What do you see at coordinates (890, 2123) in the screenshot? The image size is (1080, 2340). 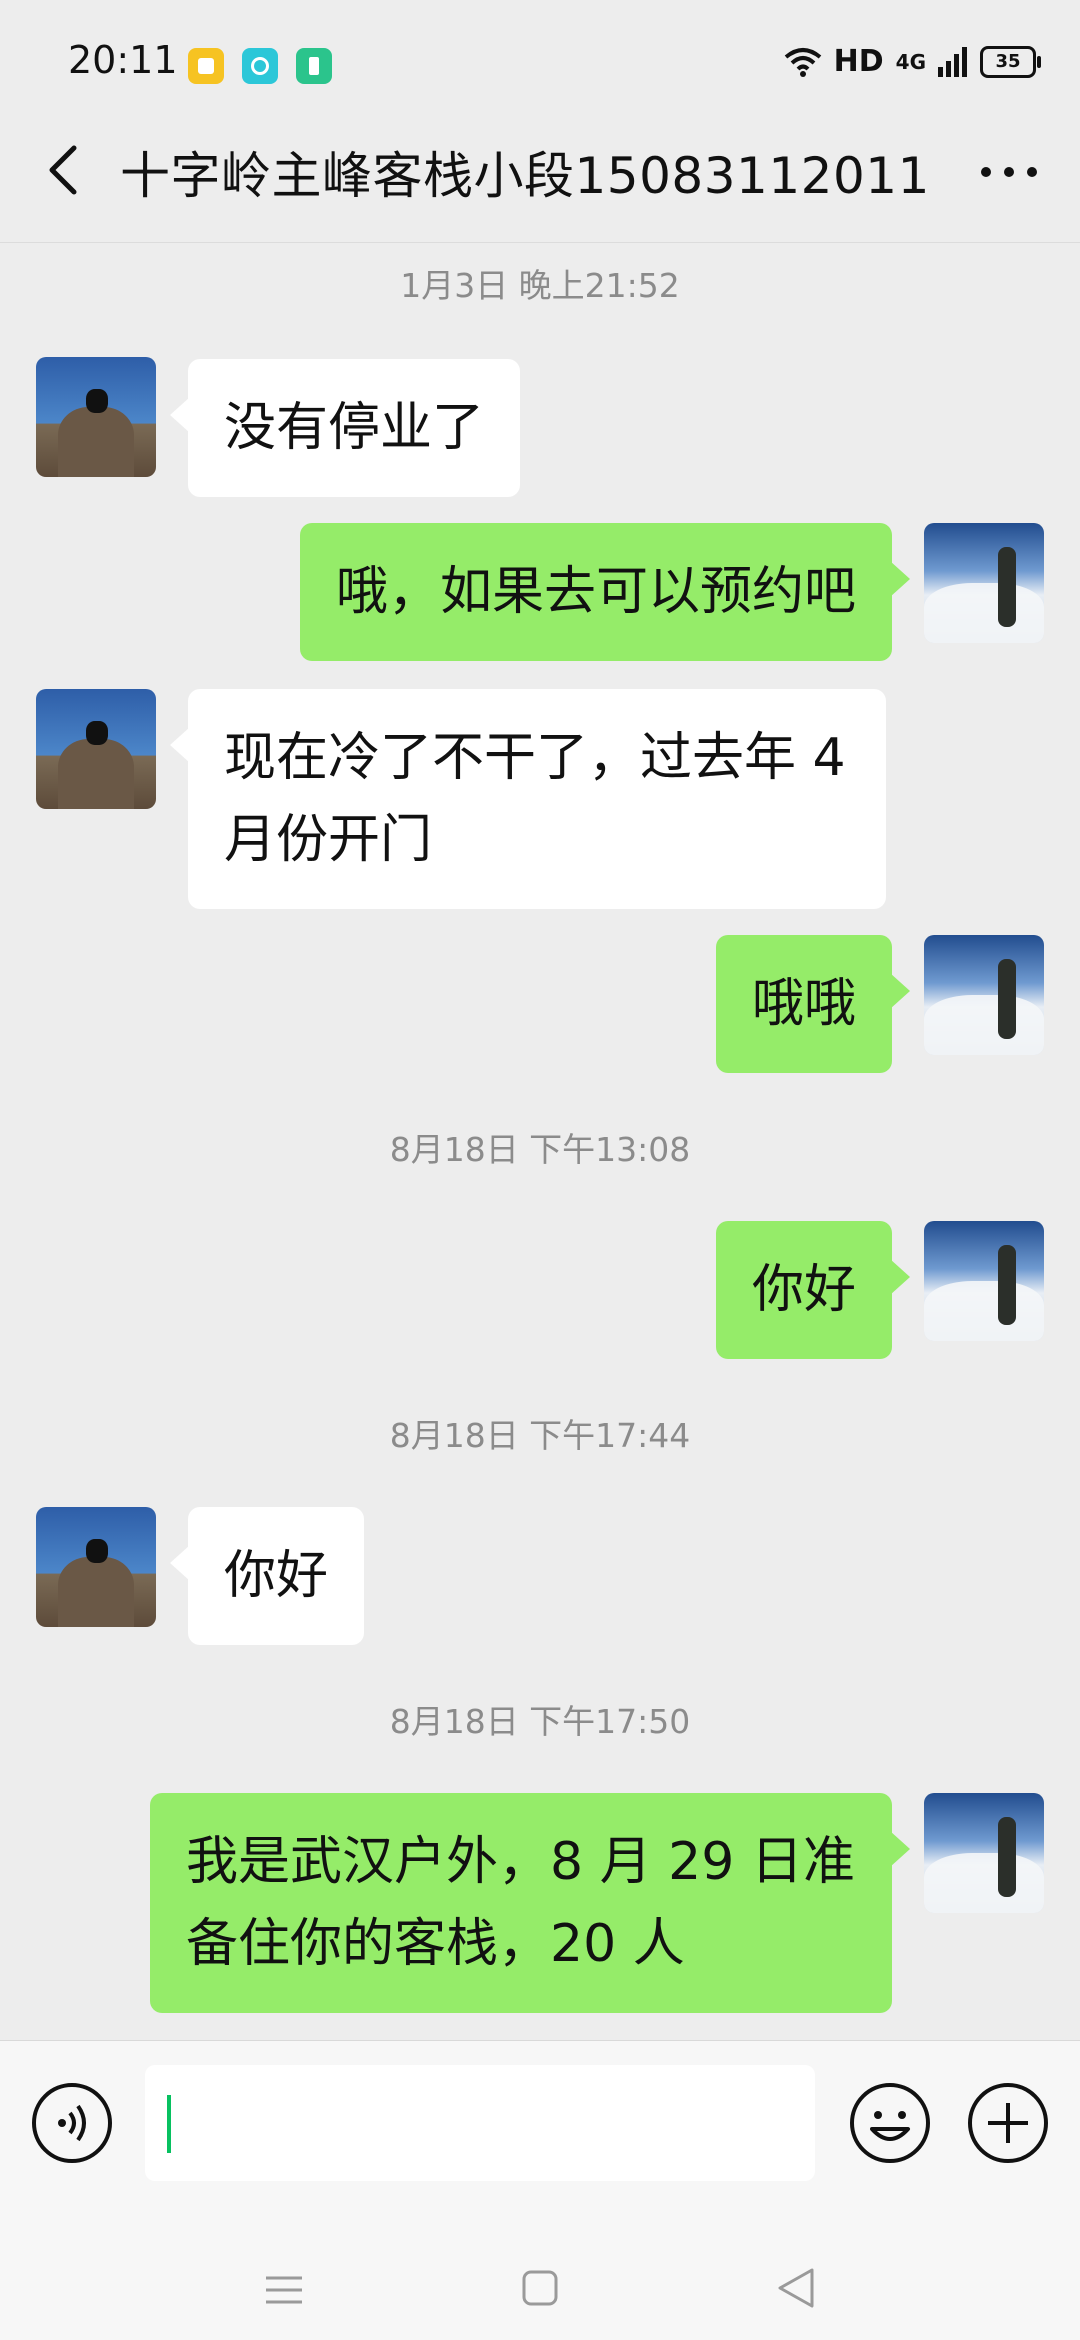 I see `emoji-icon` at bounding box center [890, 2123].